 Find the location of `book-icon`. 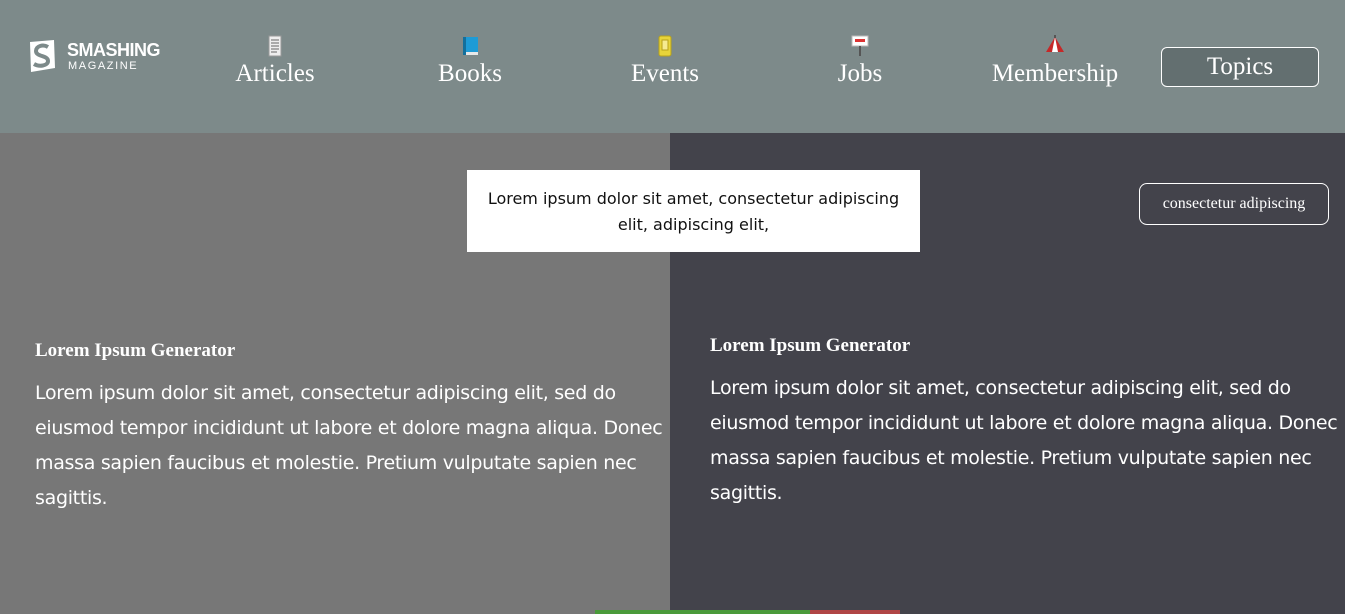

book-icon is located at coordinates (470, 46).